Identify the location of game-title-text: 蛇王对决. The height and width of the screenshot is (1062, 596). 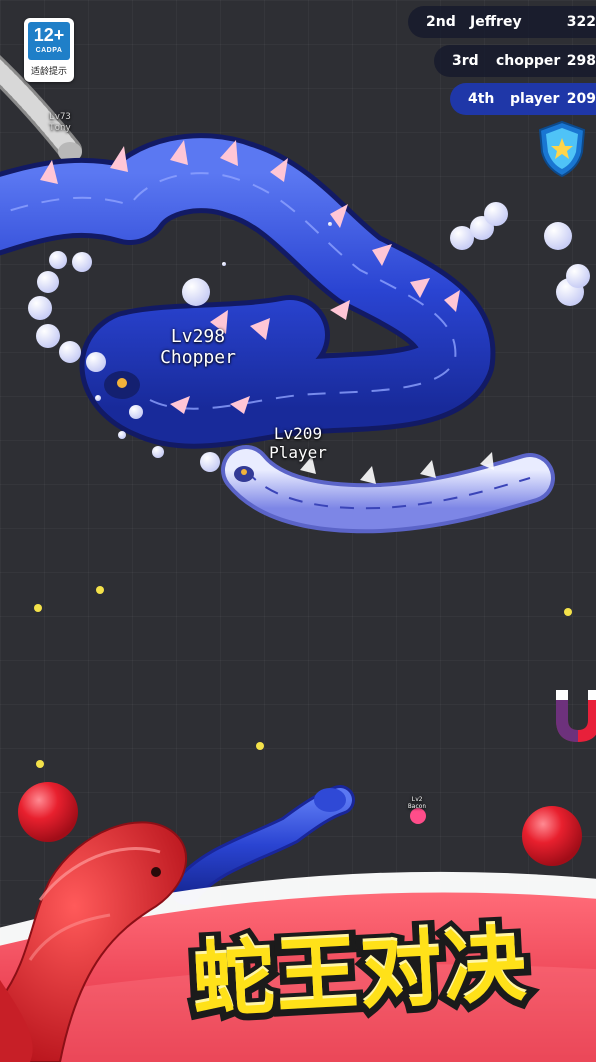
(360, 973).